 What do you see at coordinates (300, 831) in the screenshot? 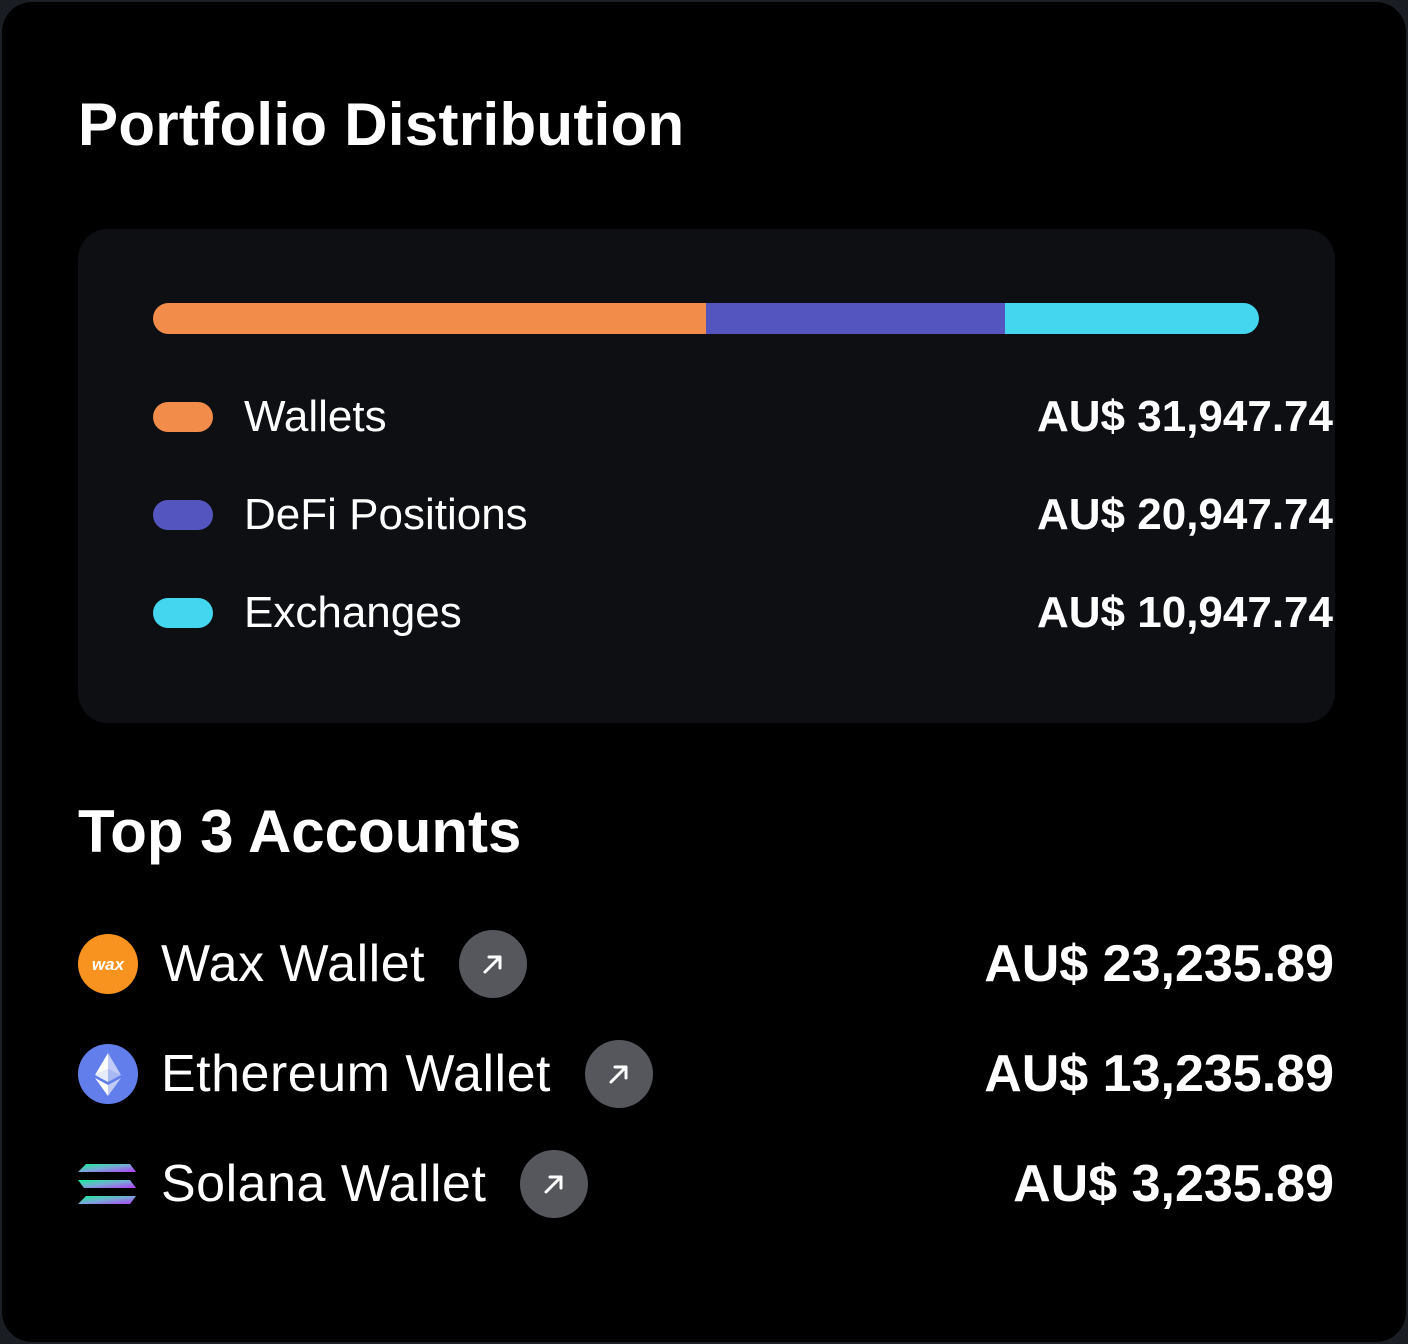
I see `top-accounts-title: Top 3 Accounts` at bounding box center [300, 831].